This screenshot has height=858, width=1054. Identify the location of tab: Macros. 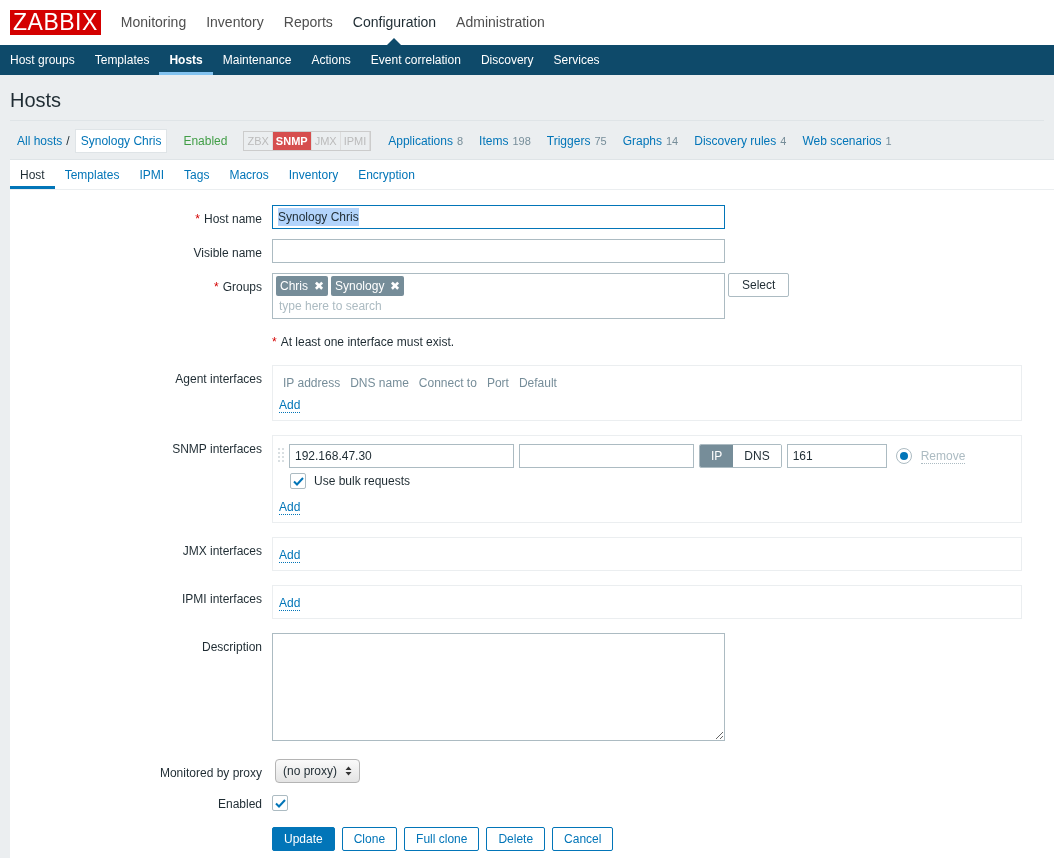
(249, 174).